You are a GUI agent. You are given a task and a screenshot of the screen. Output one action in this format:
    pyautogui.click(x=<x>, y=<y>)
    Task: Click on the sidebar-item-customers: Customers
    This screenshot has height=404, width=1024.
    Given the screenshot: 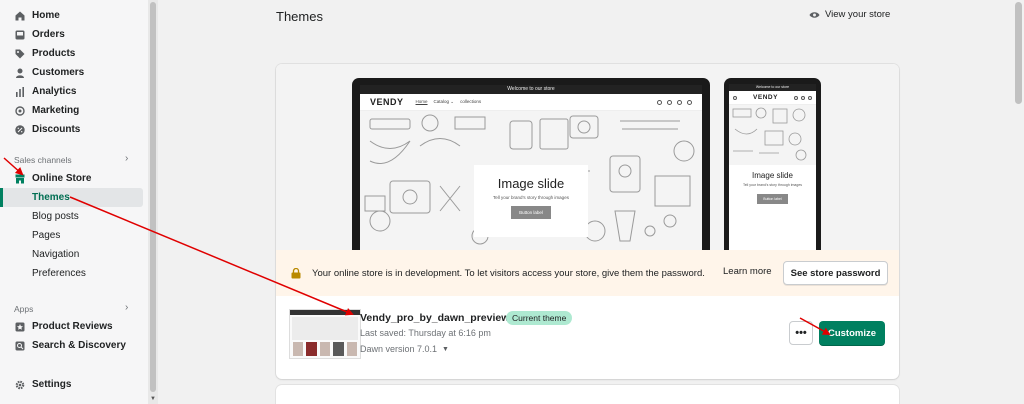 What is the action you would take?
    pyautogui.click(x=71, y=72)
    